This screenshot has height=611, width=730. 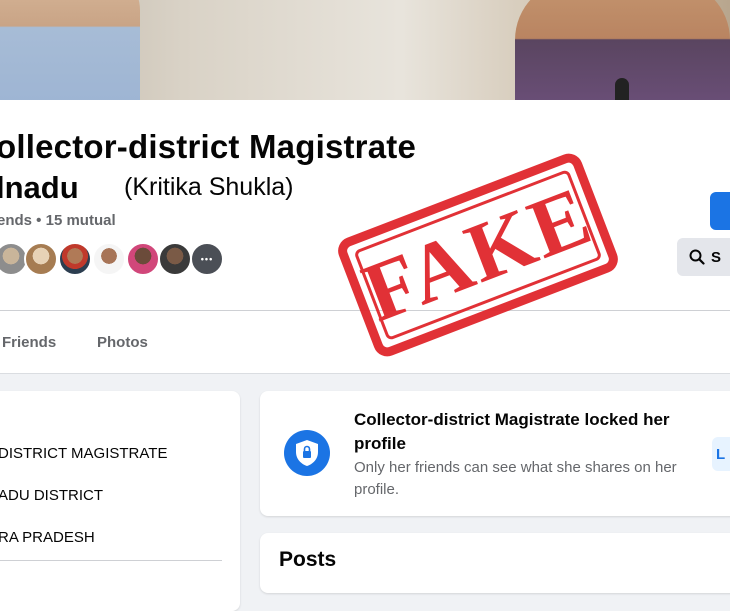 What do you see at coordinates (716, 257) in the screenshot?
I see `search-button-label: S` at bounding box center [716, 257].